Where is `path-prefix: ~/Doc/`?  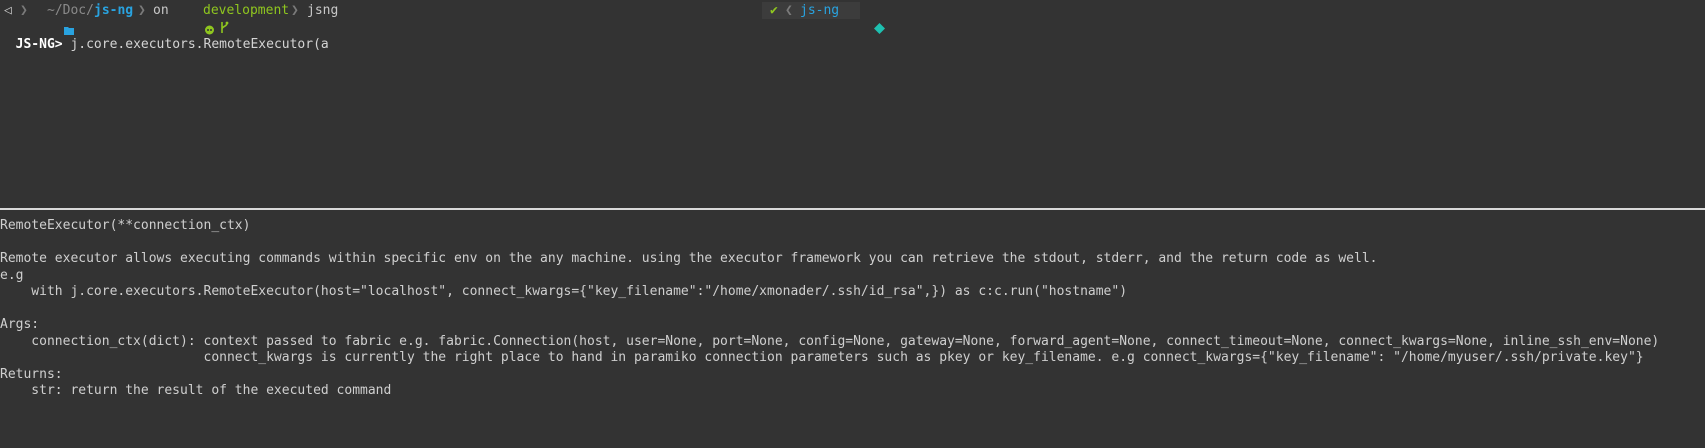 path-prefix: ~/Doc/ is located at coordinates (70, 10).